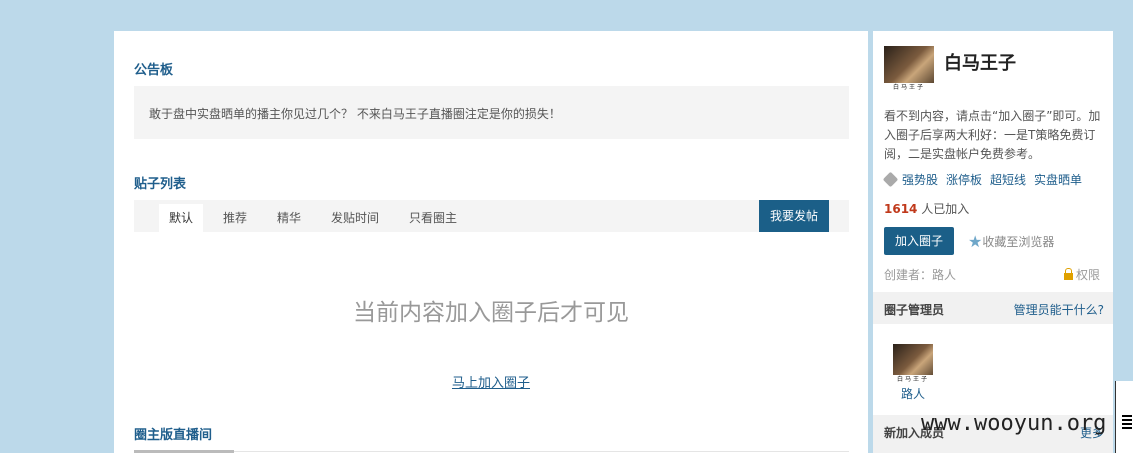  I want to click on admin-name-link: 路人, so click(913, 393).